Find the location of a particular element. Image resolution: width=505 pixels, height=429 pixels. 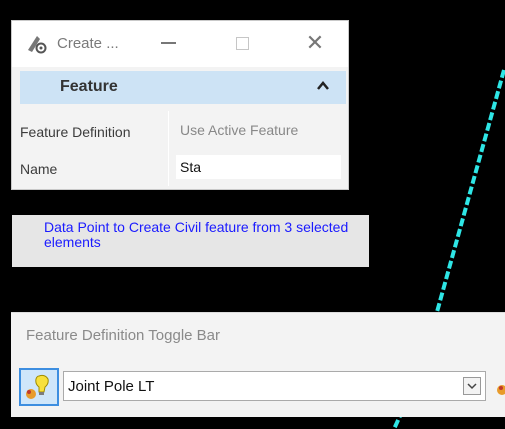

close-button: ✕ is located at coordinates (315, 43).